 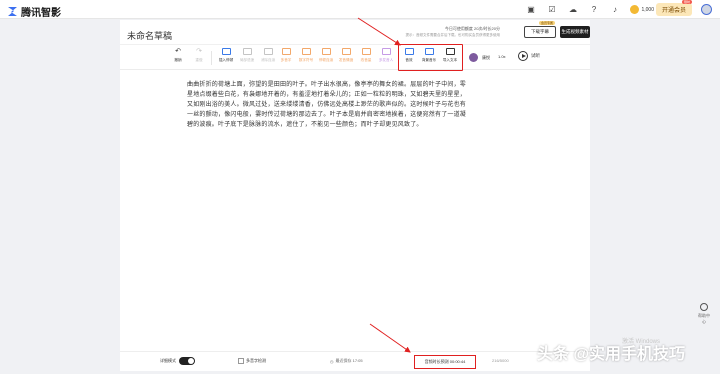 What do you see at coordinates (247, 55) in the screenshot?
I see `local-speed-button: 局部语速` at bounding box center [247, 55].